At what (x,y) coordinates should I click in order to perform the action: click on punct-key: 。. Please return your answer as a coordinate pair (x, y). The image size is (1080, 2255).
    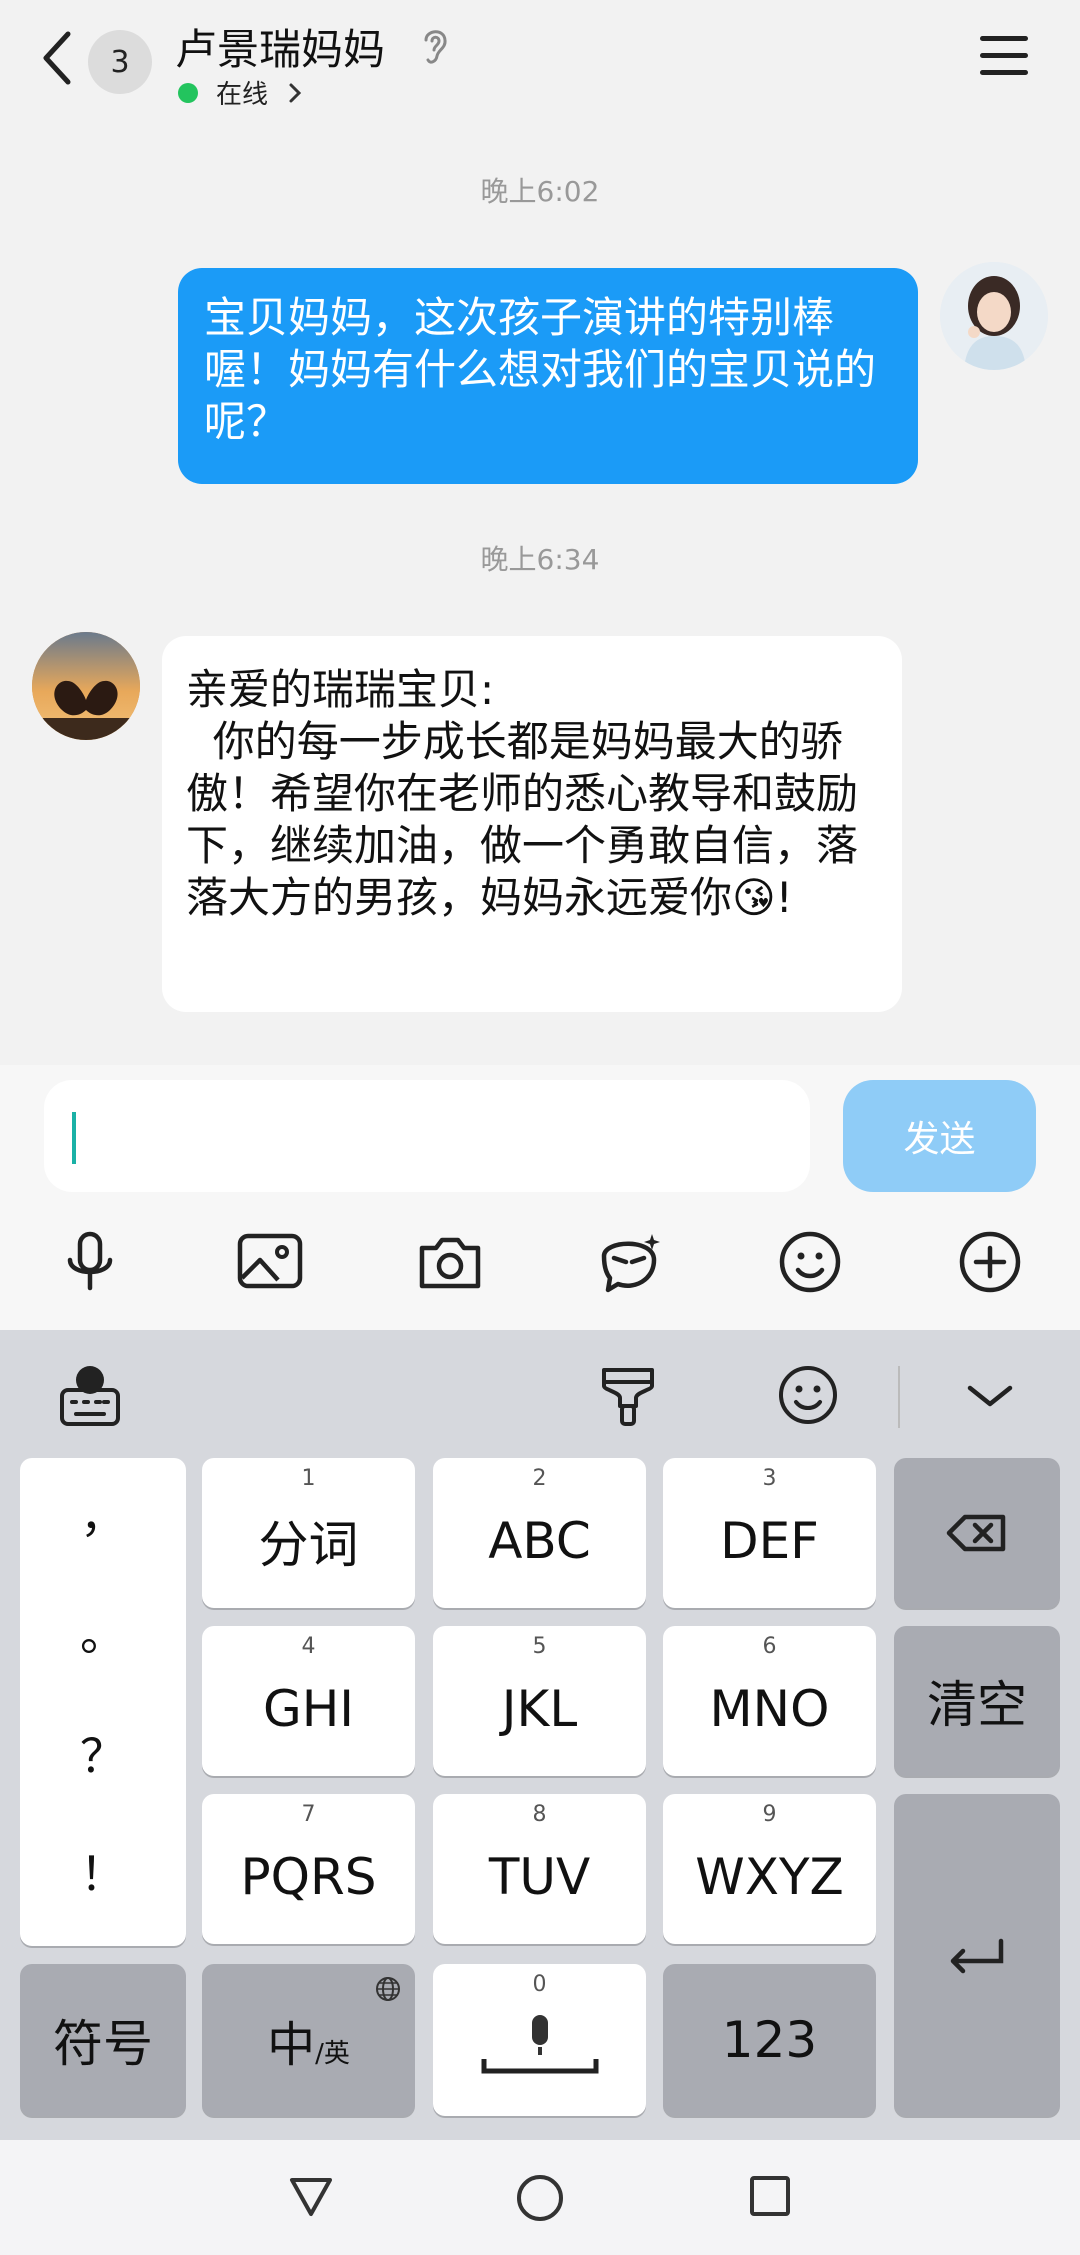
    Looking at the image, I should click on (103, 1631).